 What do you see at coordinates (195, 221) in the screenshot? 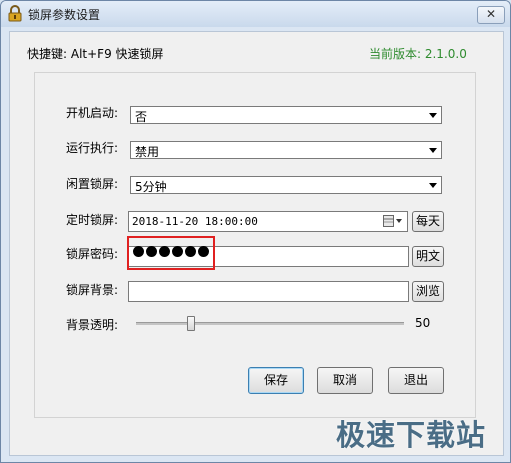
I see `timed-lock-value: 2018-11-20 18:00:00` at bounding box center [195, 221].